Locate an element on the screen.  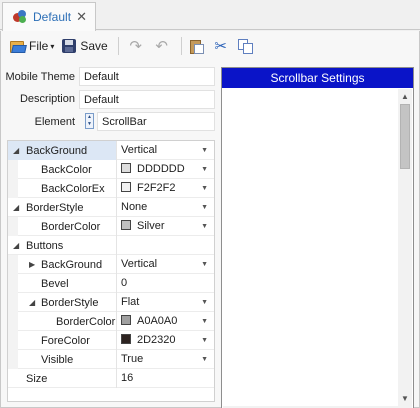
property-row: ◢ Buttons is located at coordinates (111, 245).